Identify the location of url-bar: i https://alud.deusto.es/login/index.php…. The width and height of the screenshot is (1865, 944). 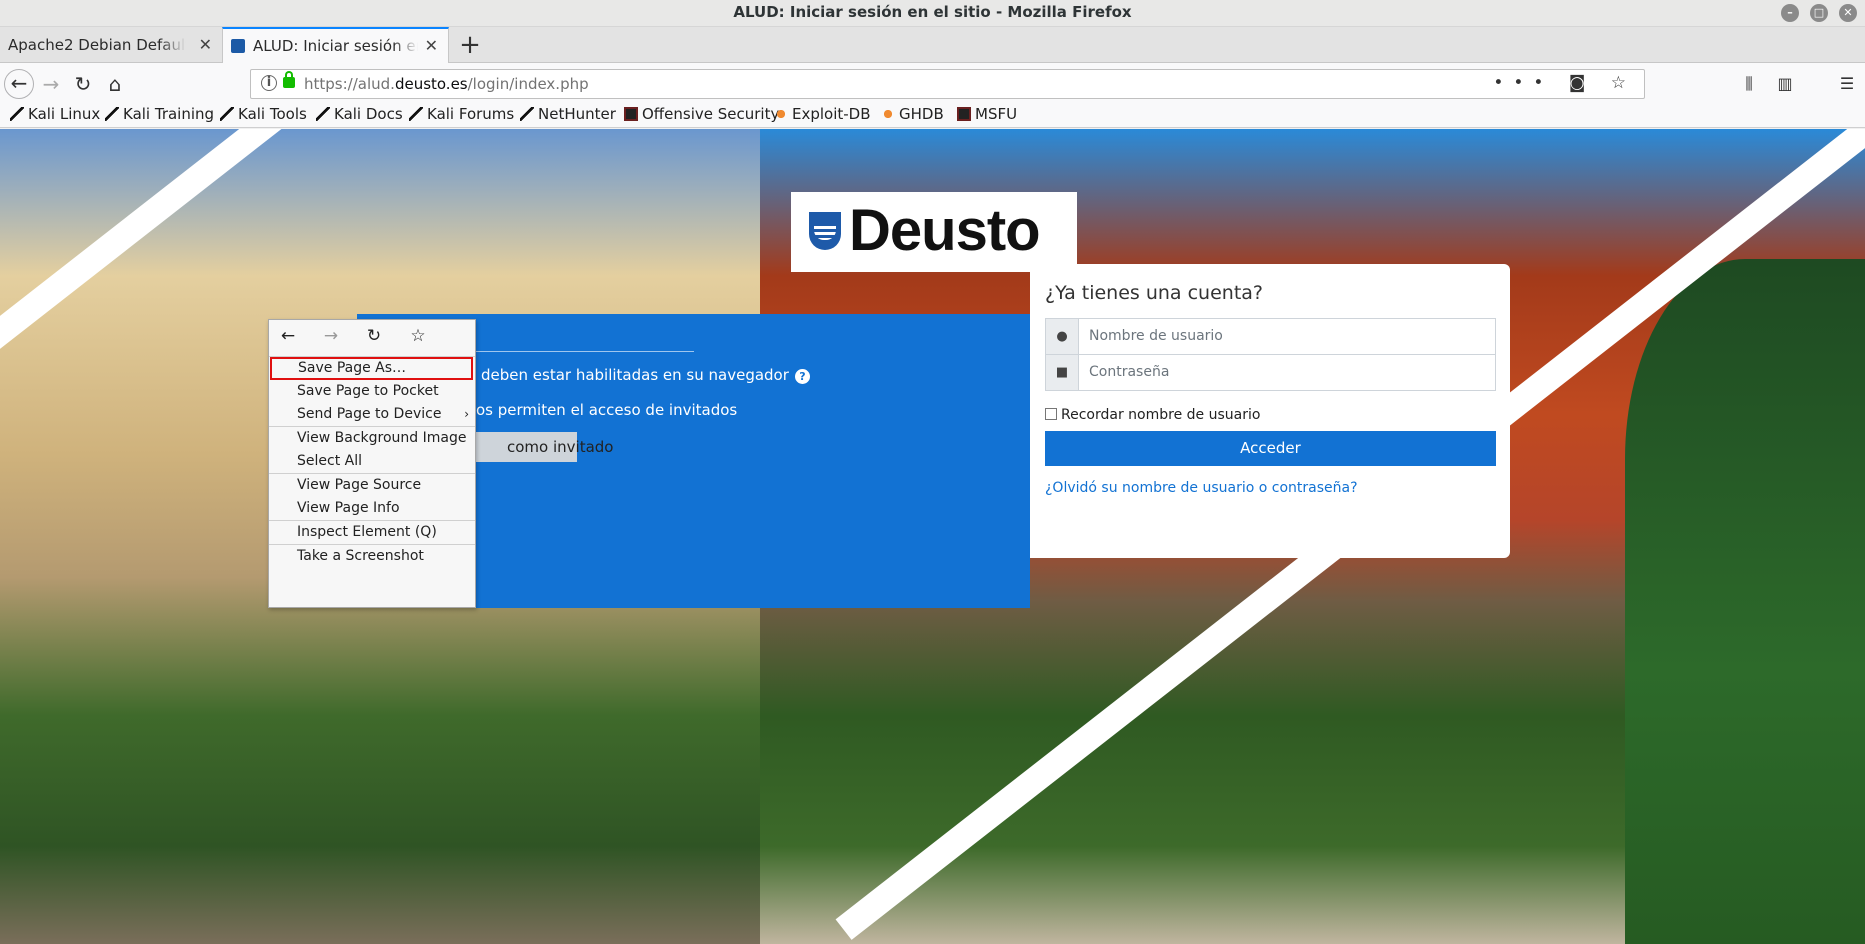
(947, 84).